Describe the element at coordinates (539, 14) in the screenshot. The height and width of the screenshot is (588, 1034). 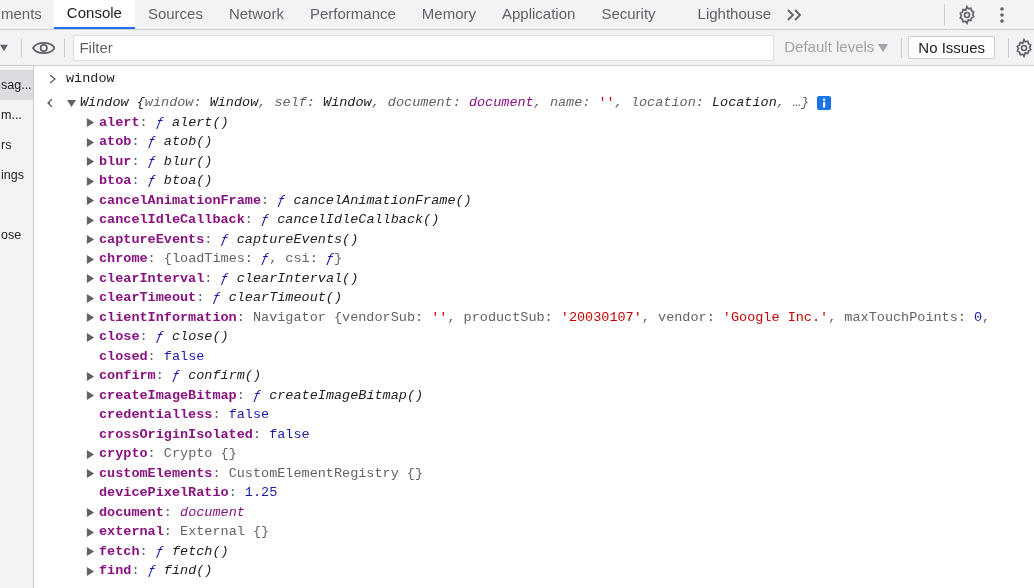
I see `panel-tab: Application` at that location.